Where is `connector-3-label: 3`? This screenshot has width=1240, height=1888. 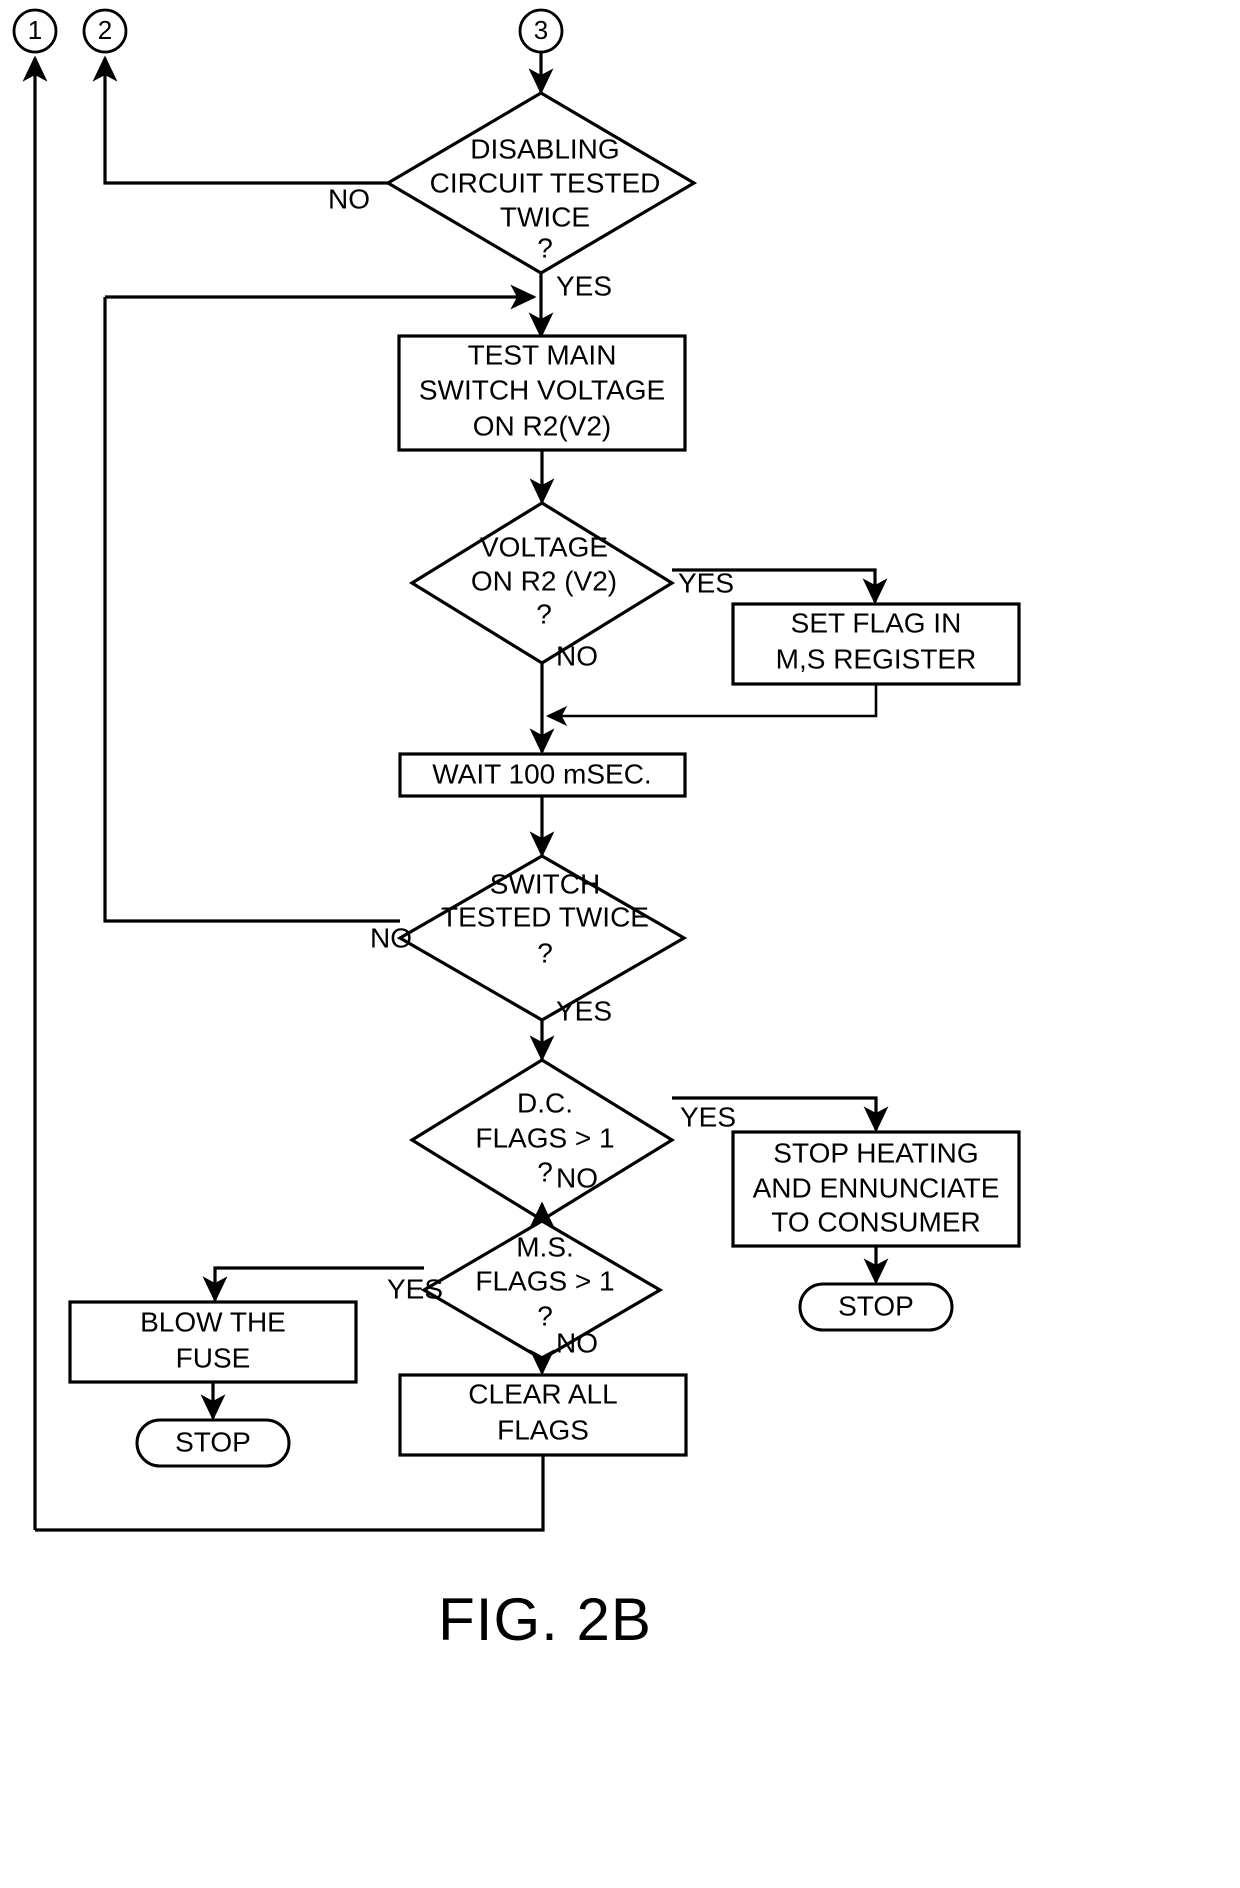
connector-3-label: 3 is located at coordinates (541, 30).